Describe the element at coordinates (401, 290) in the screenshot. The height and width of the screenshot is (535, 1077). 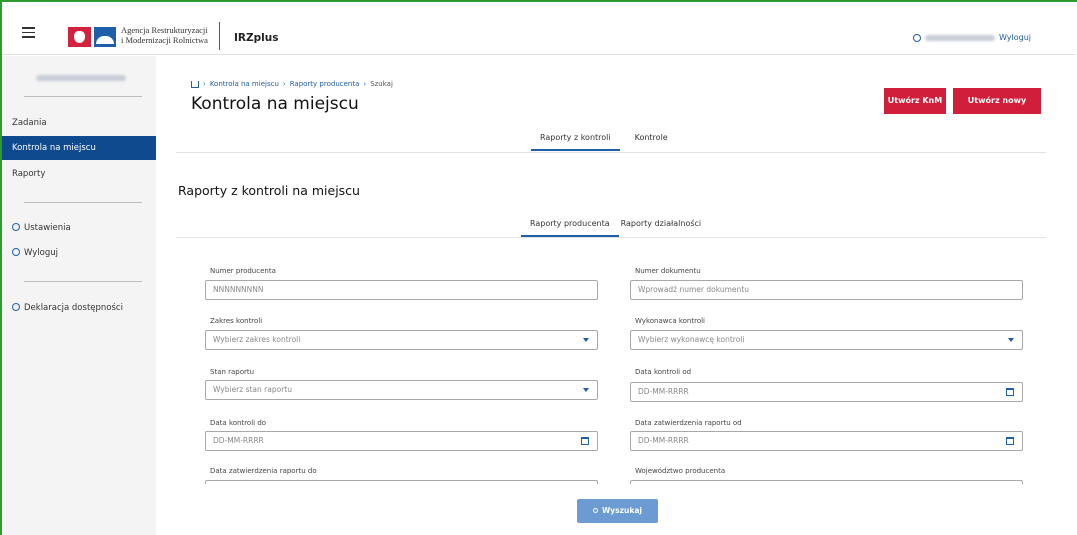
I see `producer-number-input: NNNNNNNNN` at that location.